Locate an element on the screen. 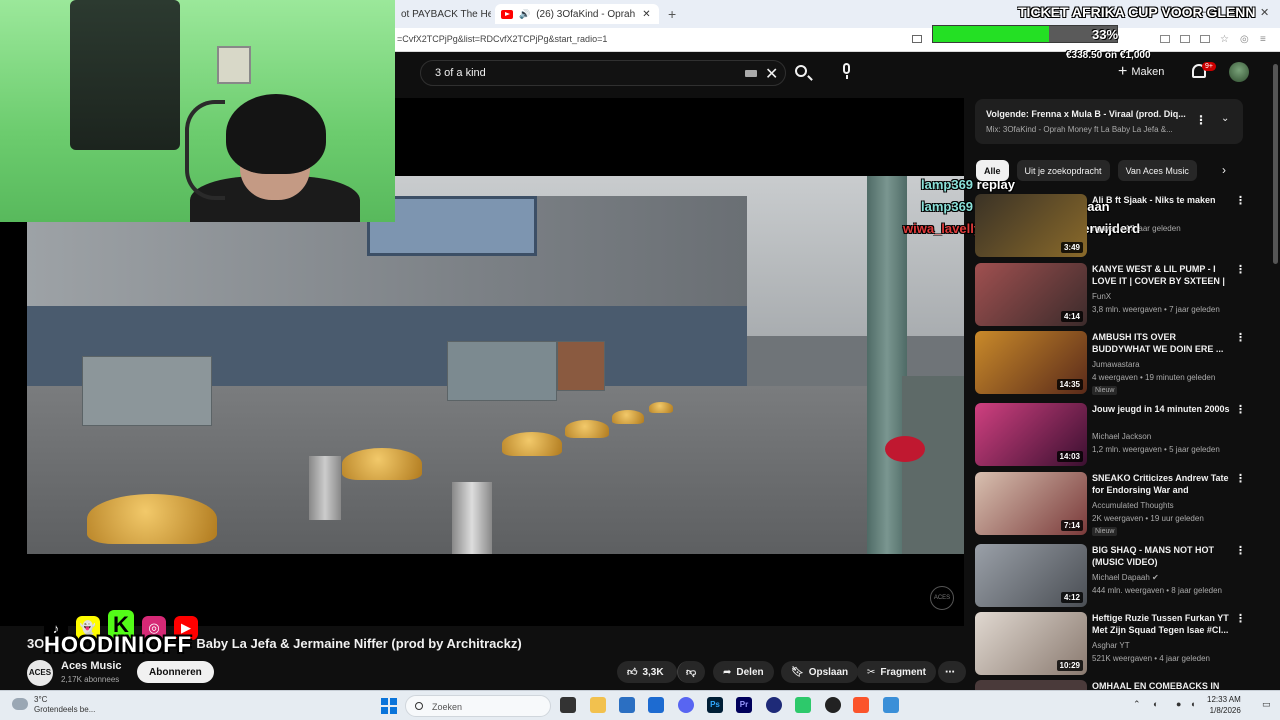  chip-from-search: Uit je zoekopdracht is located at coordinates (1063, 170).